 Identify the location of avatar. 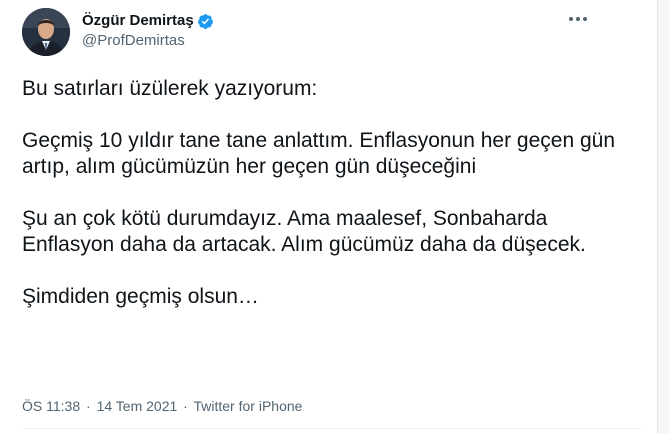
(46, 32).